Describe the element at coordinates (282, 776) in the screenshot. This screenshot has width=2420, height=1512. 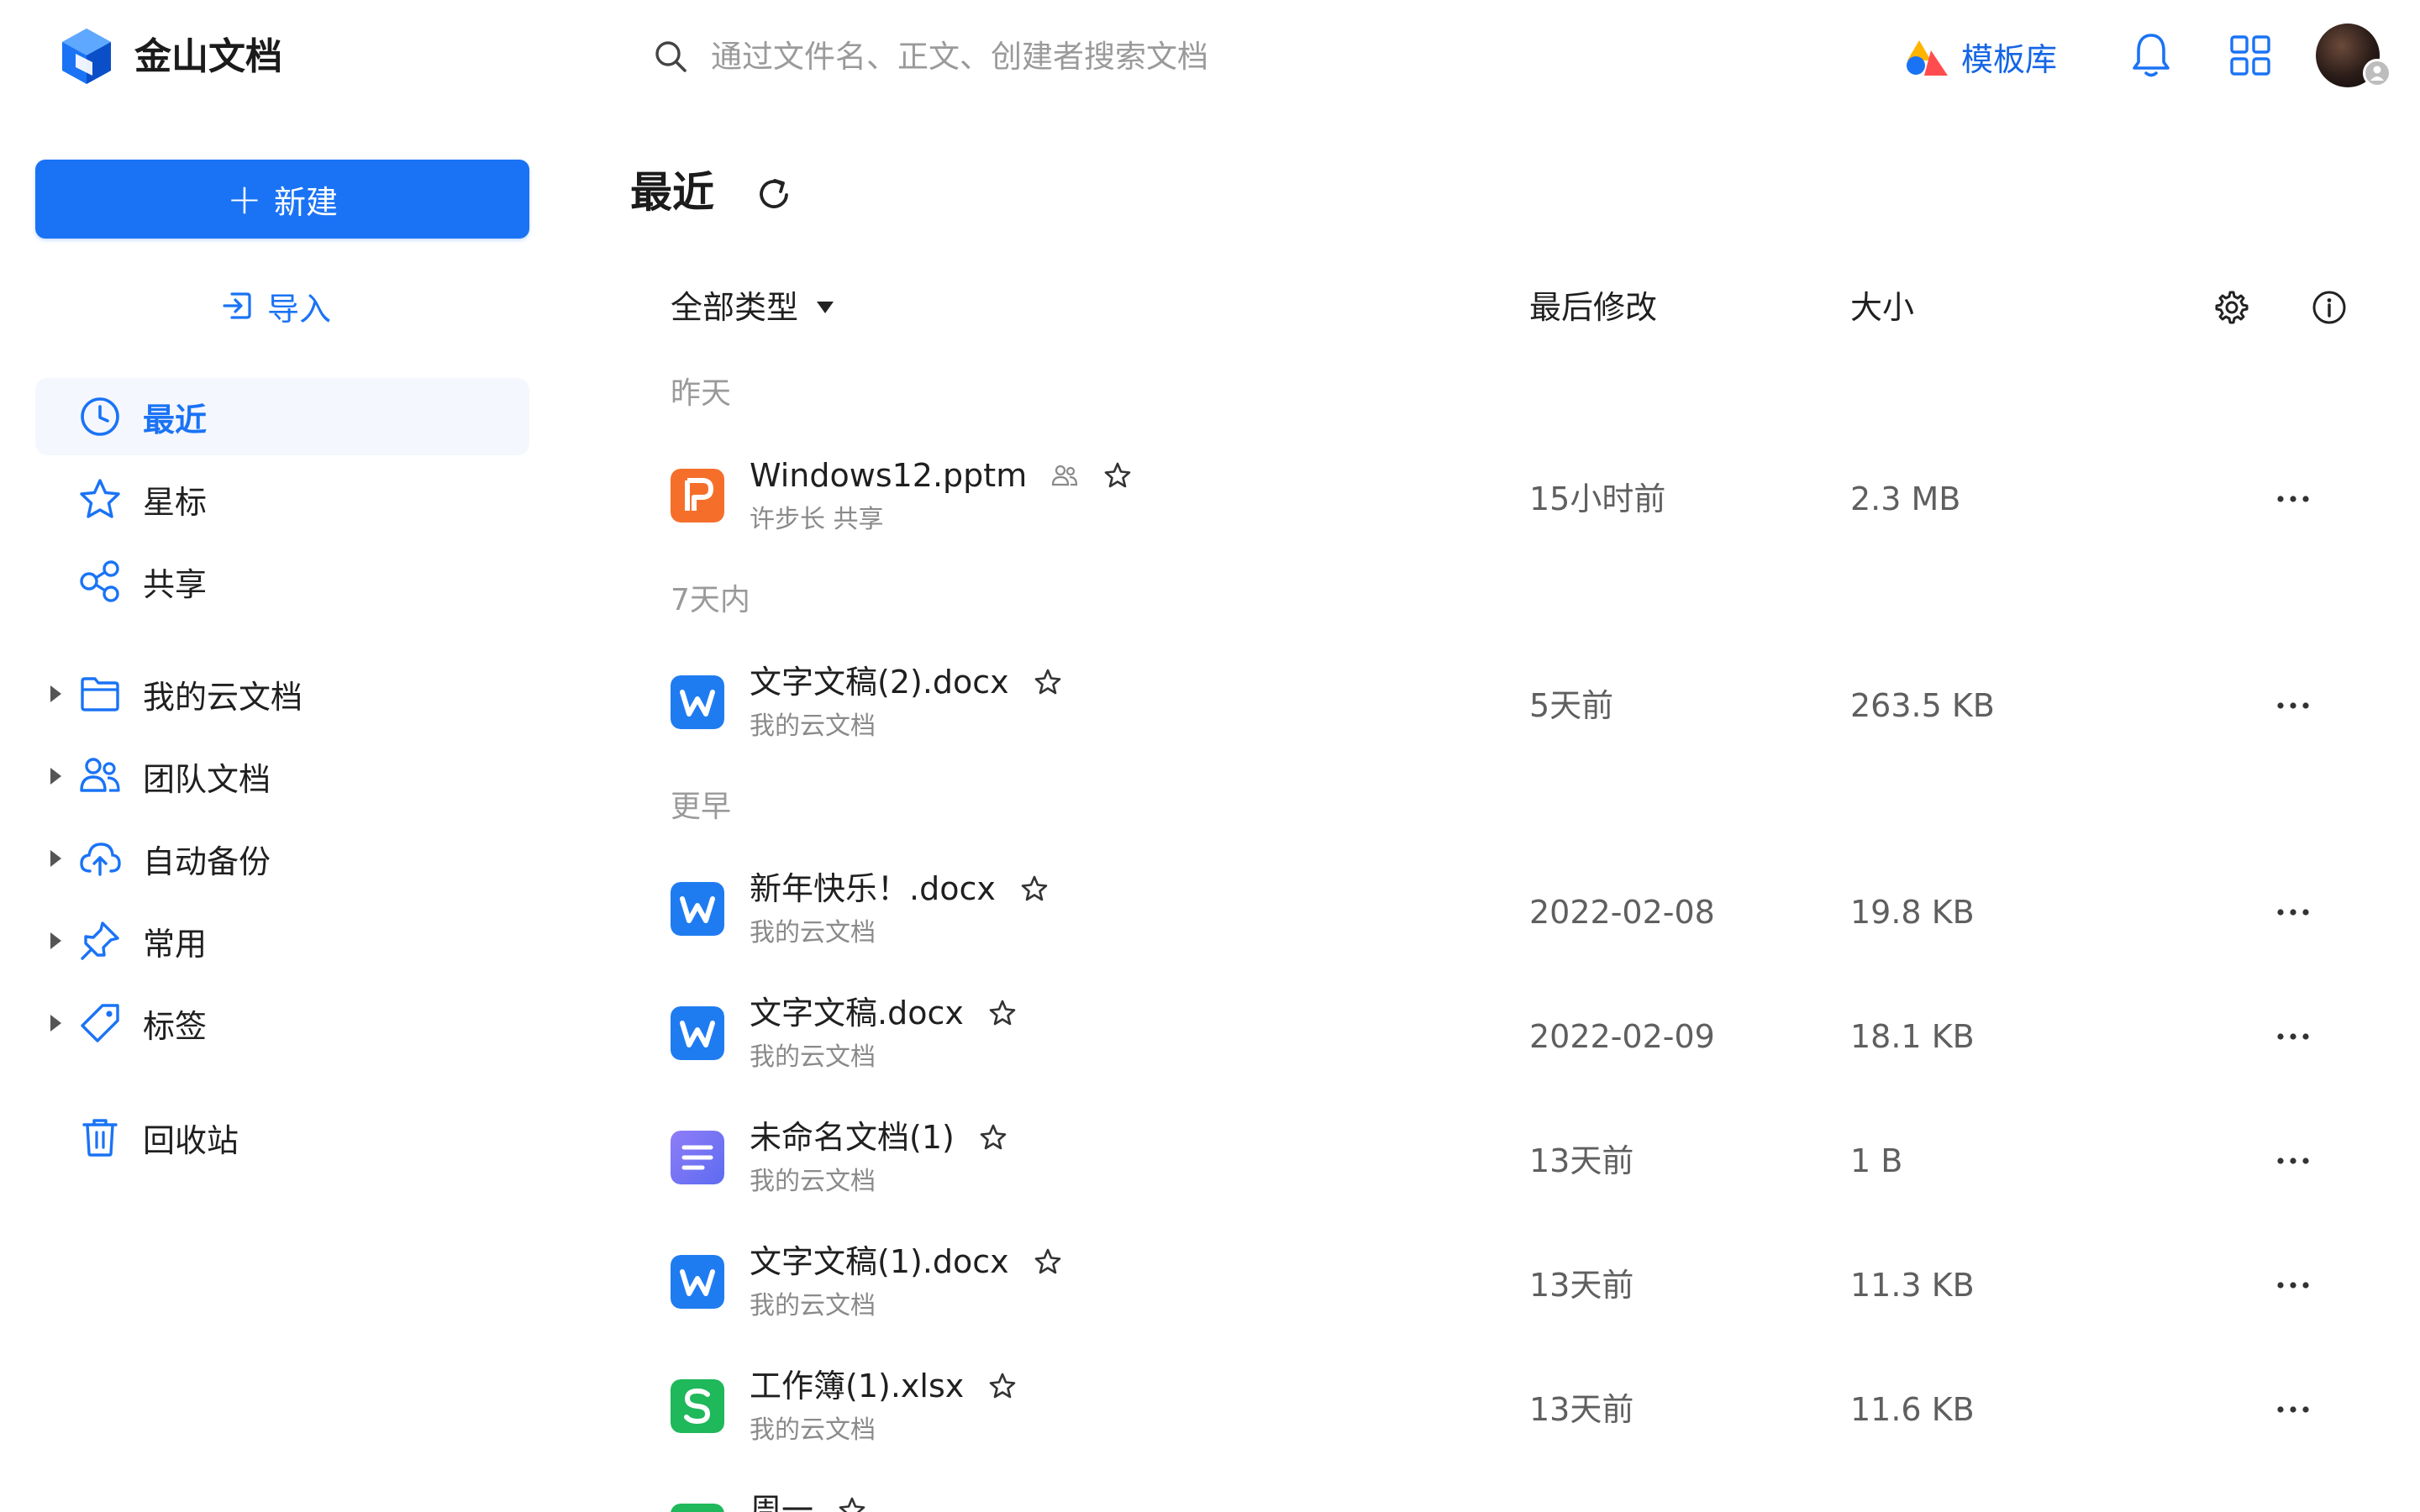
I see `sidebar-item-team-docs: 团队文档` at that location.